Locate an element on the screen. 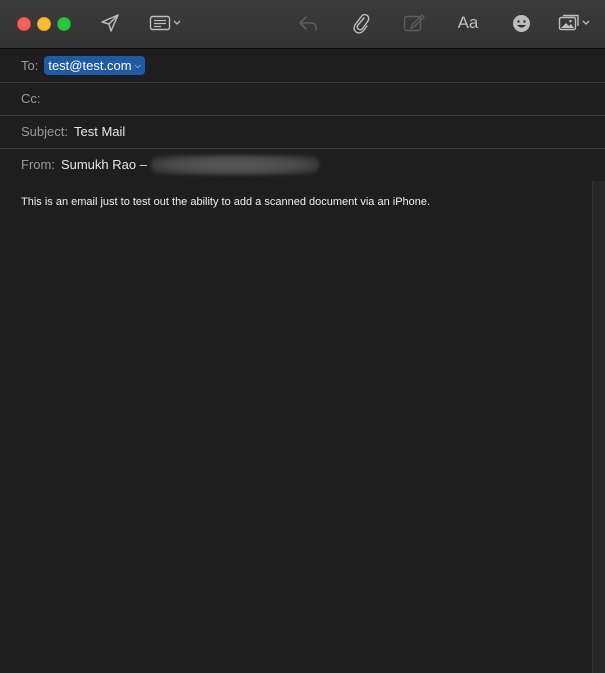  markup-button is located at coordinates (414, 23).